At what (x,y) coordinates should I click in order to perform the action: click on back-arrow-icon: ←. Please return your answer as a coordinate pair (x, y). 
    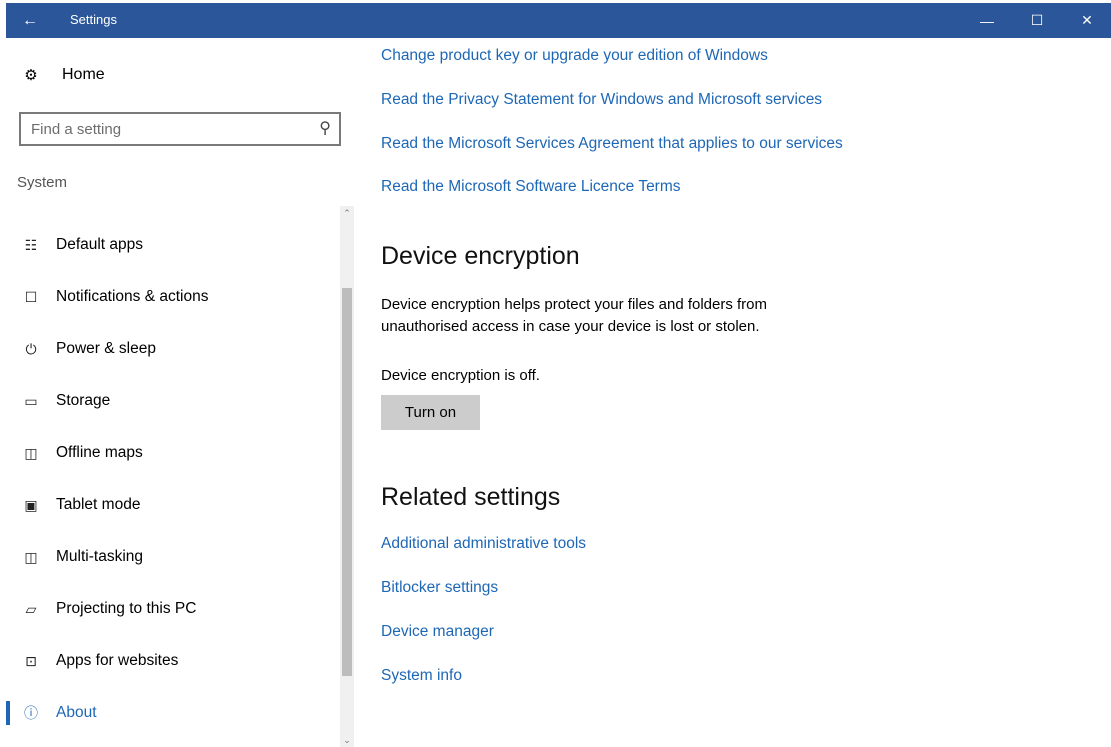
    Looking at the image, I should click on (30, 20).